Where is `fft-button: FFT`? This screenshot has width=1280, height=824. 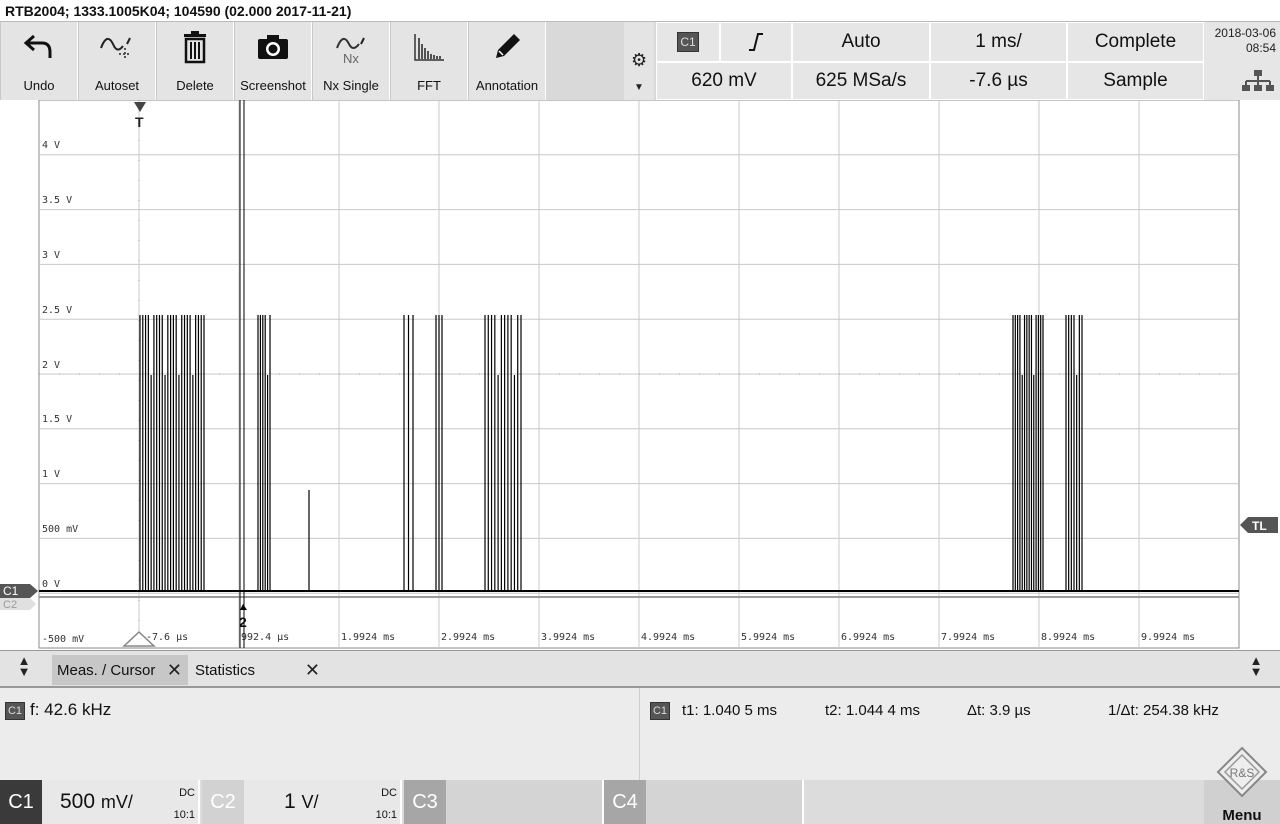 fft-button: FFT is located at coordinates (429, 61).